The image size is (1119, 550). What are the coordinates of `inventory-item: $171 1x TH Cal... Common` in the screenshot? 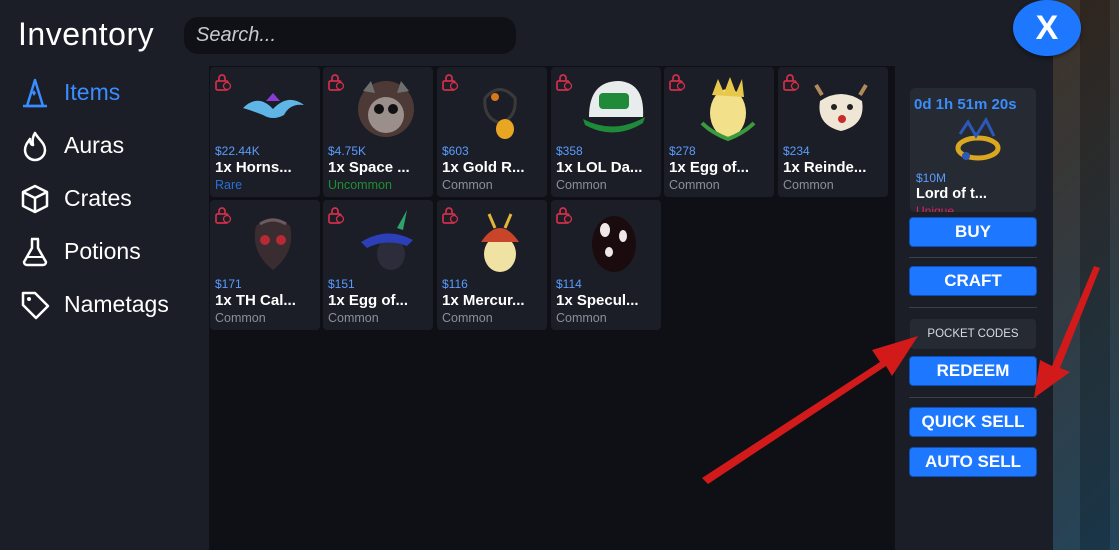 It's located at (265, 265).